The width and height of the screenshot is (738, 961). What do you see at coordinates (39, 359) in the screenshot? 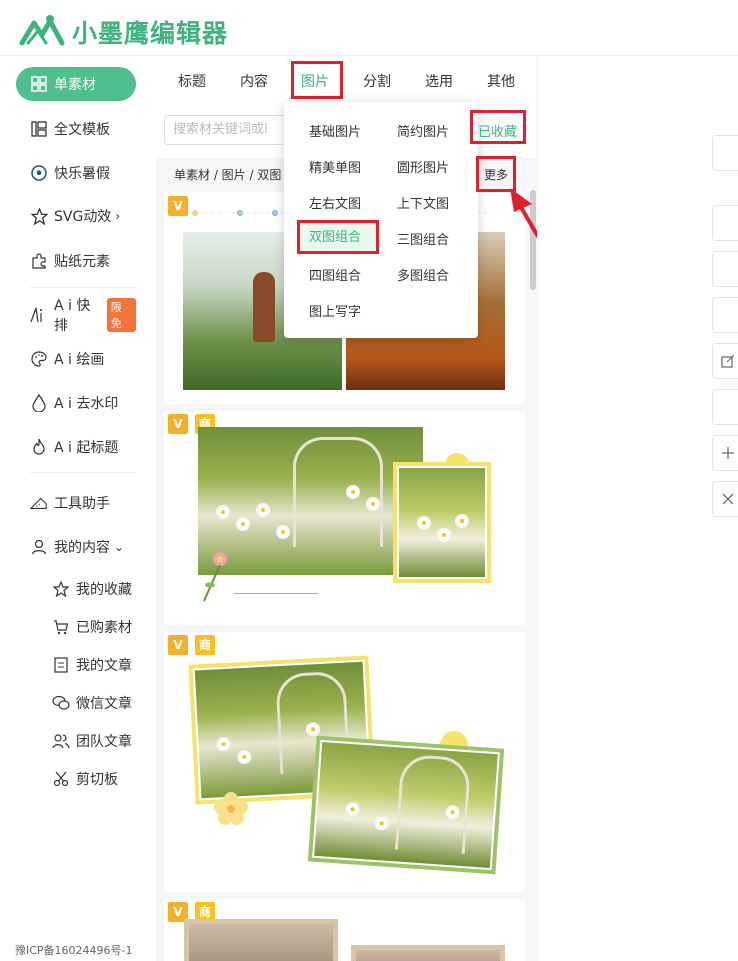
I see `palette-icon` at bounding box center [39, 359].